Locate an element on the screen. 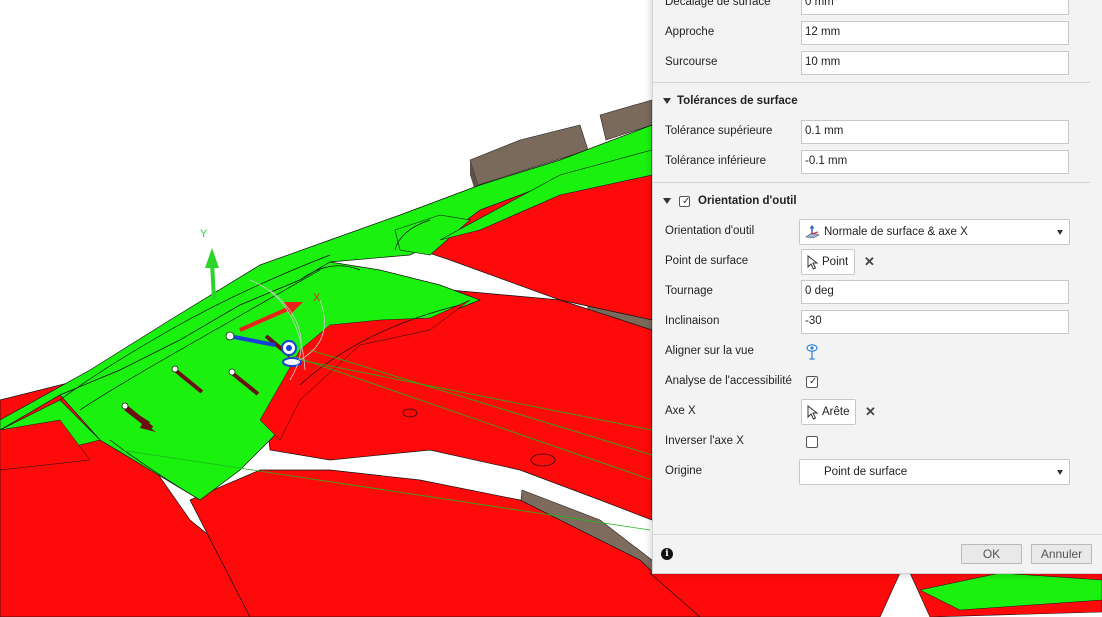 The width and height of the screenshot is (1102, 617). approach-row: Approche 12 mm is located at coordinates (877, 33).